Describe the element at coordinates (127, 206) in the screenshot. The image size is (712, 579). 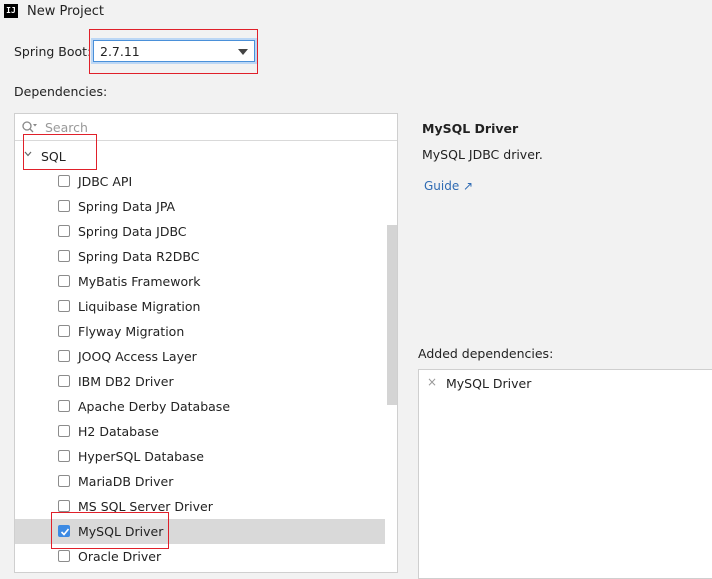
I see `dependency-label: Spring Data JPA` at that location.